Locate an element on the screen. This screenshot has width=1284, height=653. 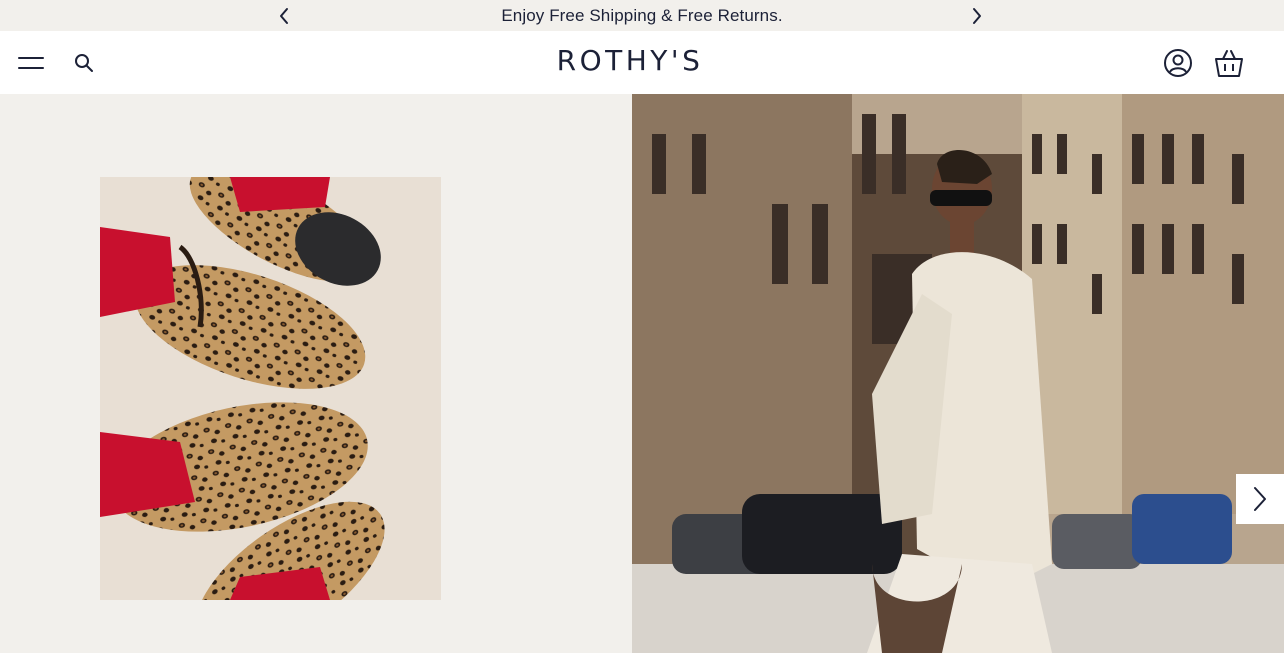
carousel-next-button is located at coordinates (1260, 499).